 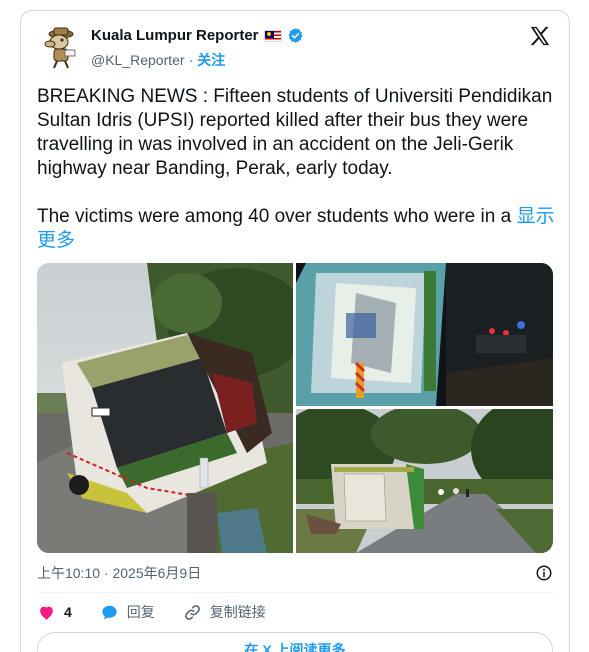 I want to click on read-more-on-x-button: 在 X 上阅读更多, so click(x=295, y=642).